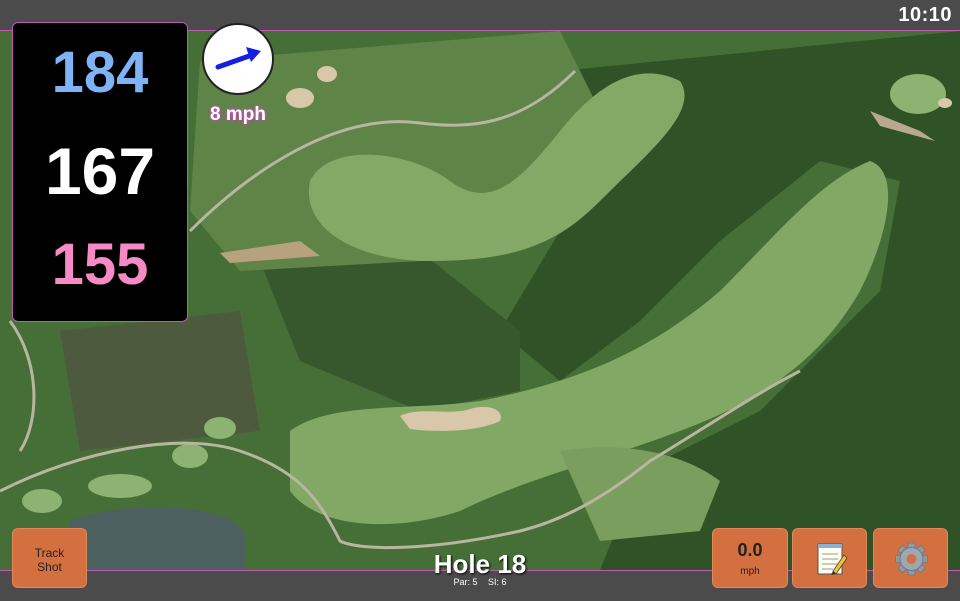 The height and width of the screenshot is (601, 960). Describe the element at coordinates (480, 564) in the screenshot. I see `hole-title: Hole 18` at that location.